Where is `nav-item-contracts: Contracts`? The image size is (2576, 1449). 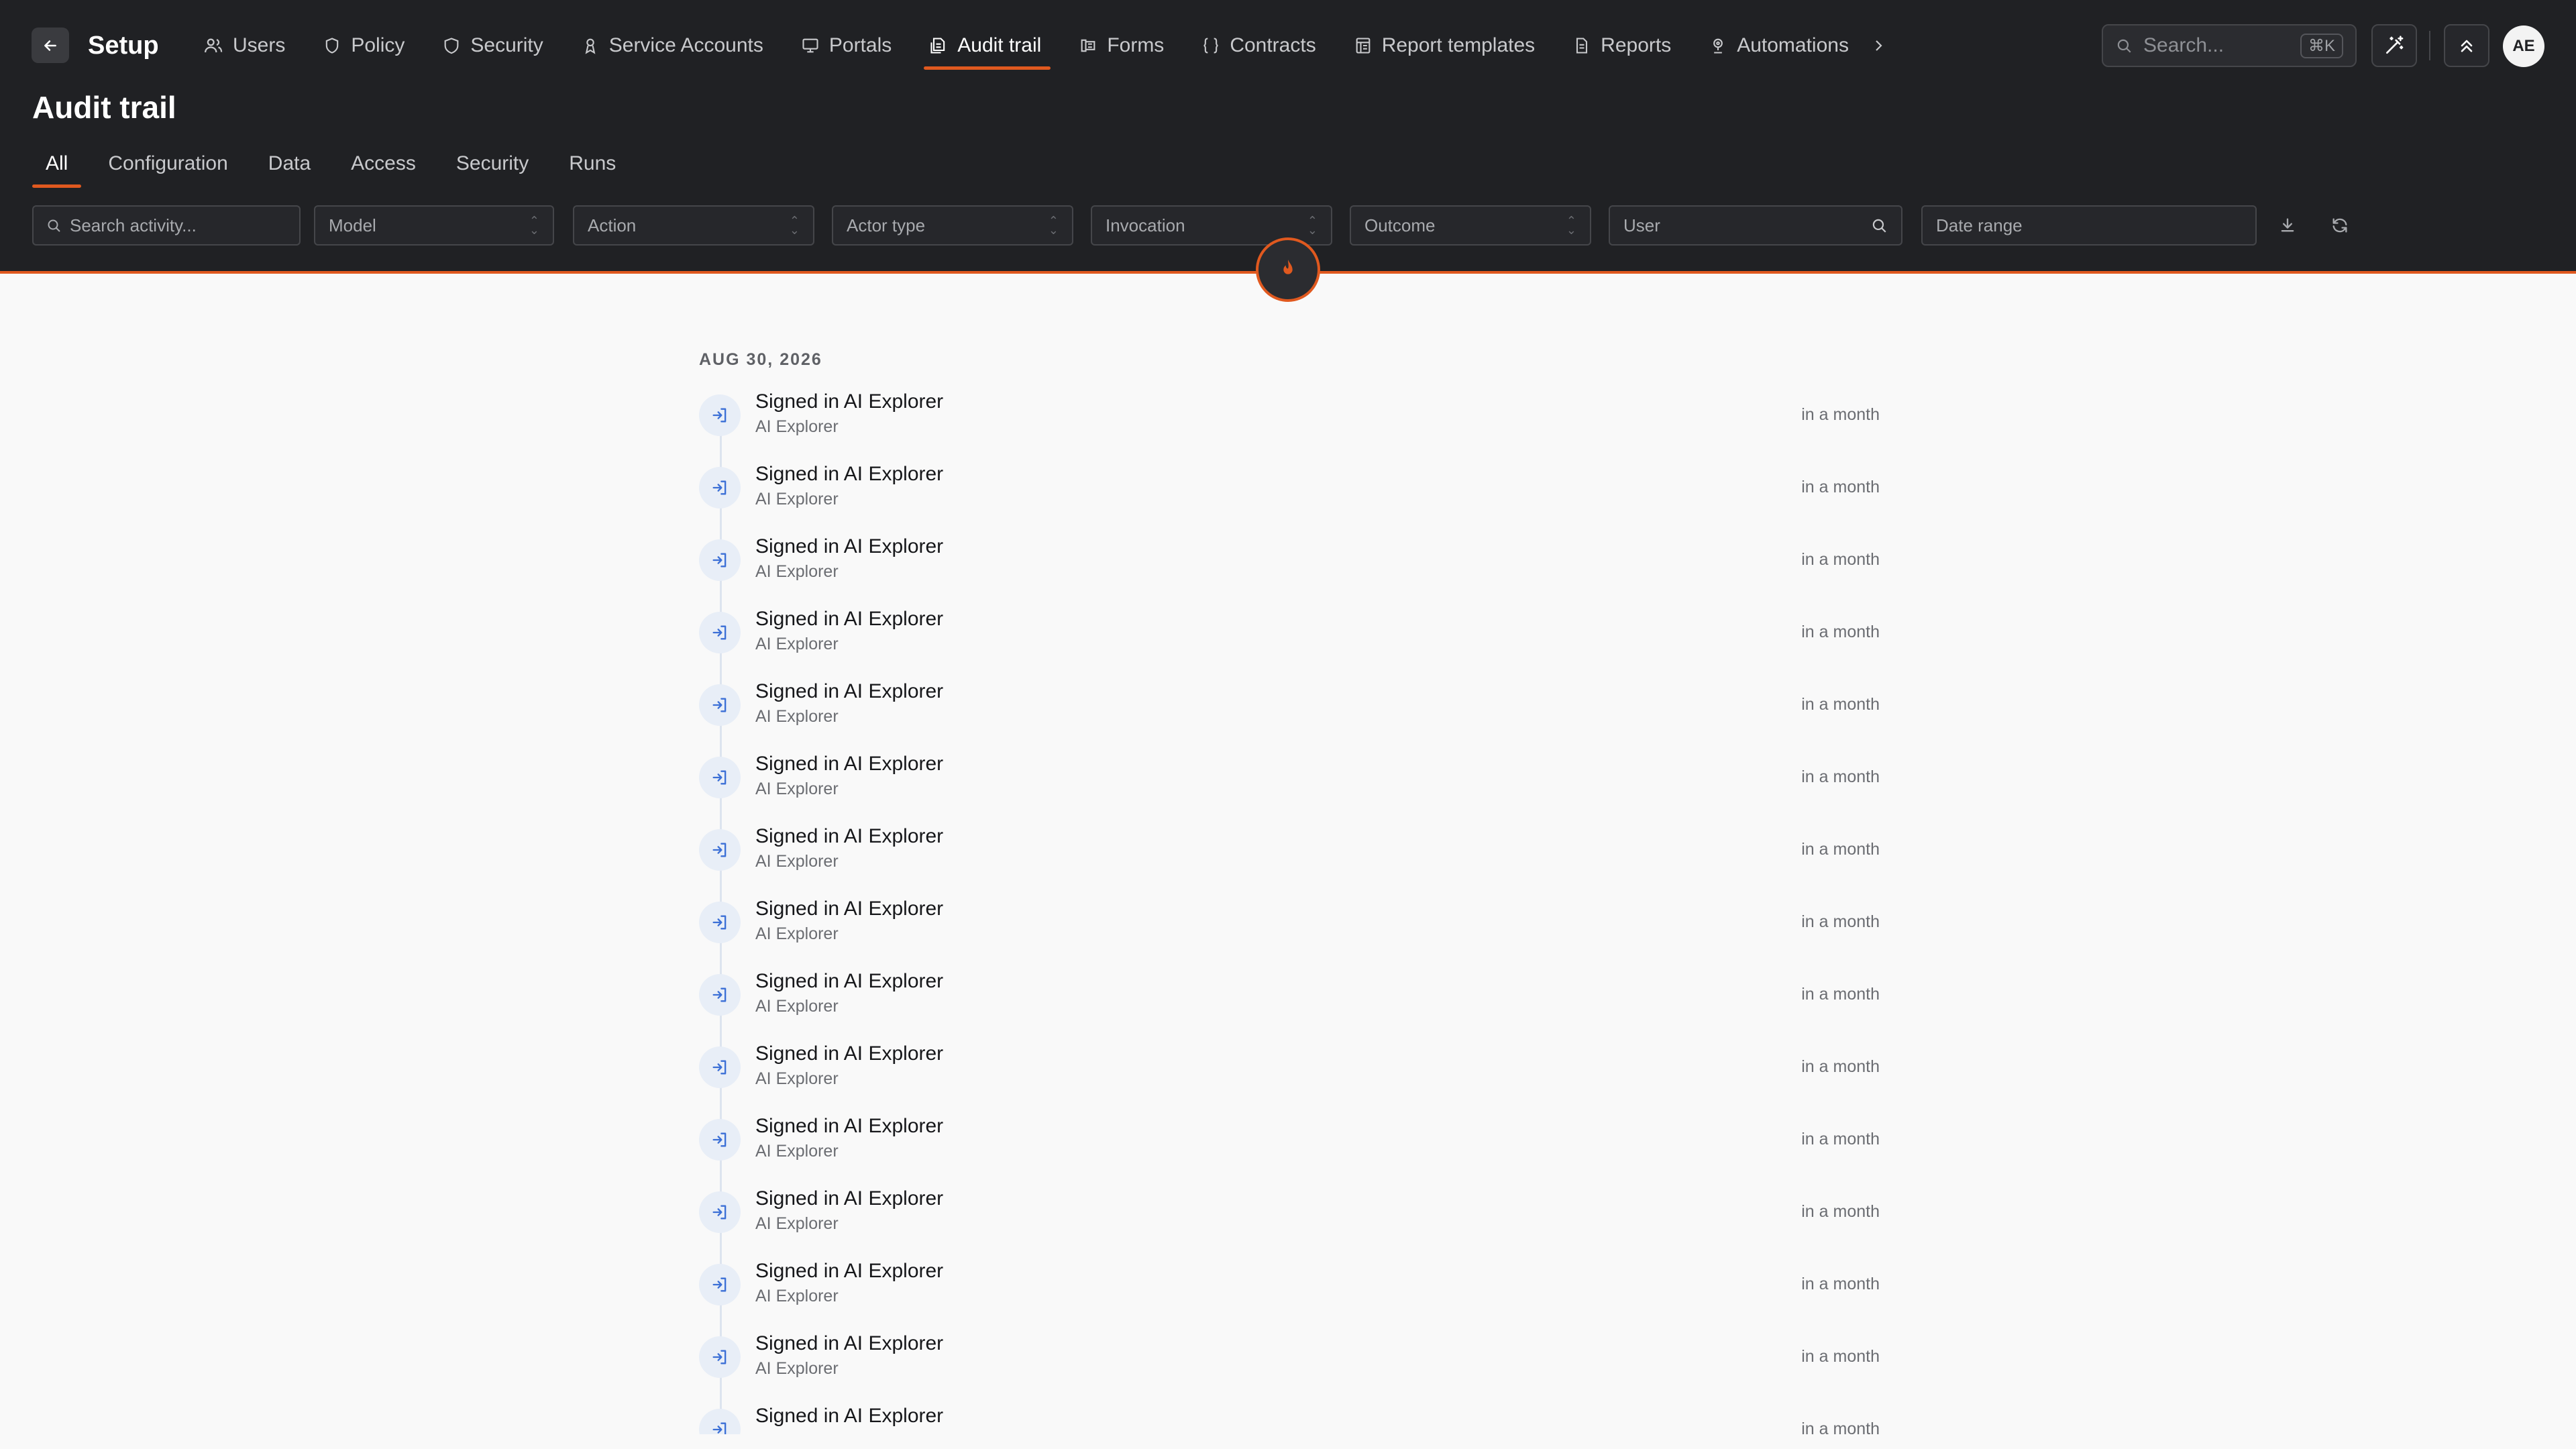
nav-item-contracts: Contracts is located at coordinates (1258, 45).